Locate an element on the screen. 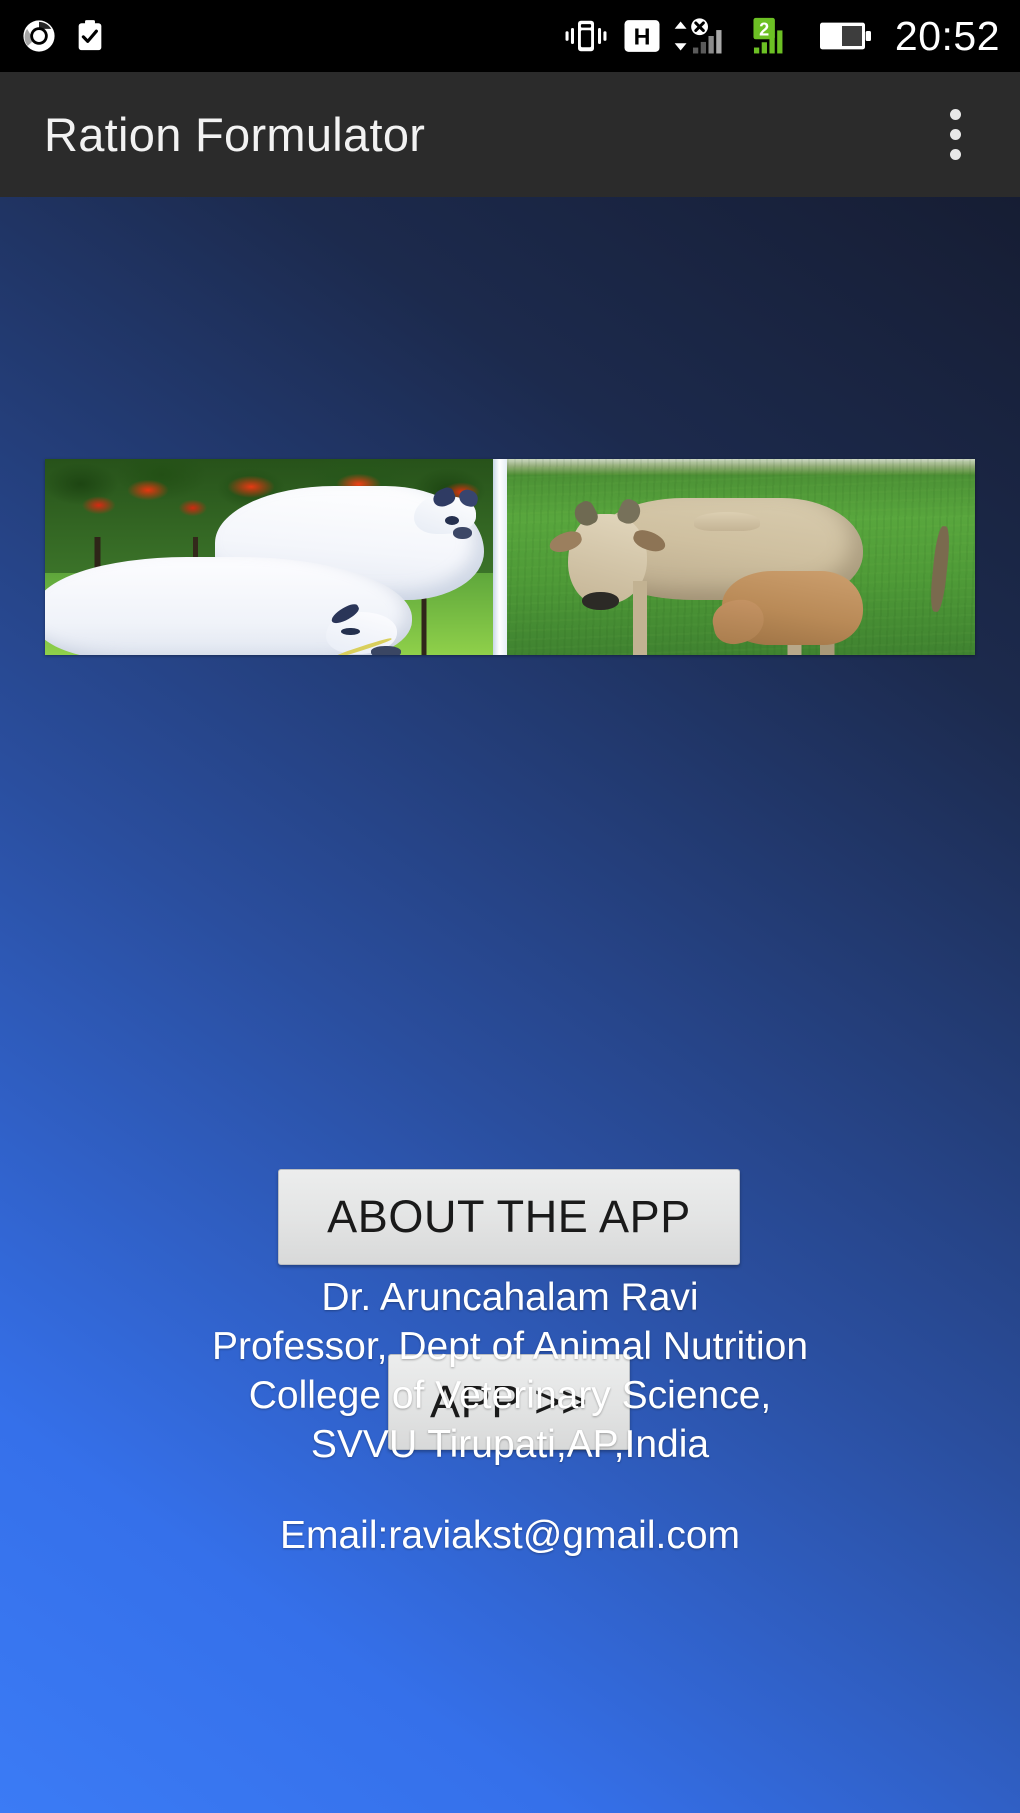  white-cow-eye is located at coordinates (451, 520).